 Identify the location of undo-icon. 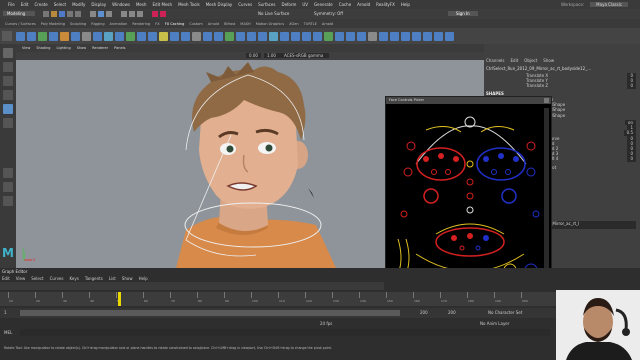
(70, 14).